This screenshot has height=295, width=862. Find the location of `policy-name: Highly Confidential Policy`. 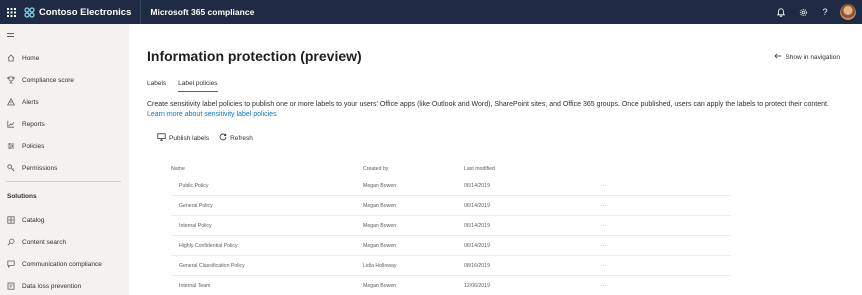

policy-name: Highly Confidential Policy is located at coordinates (208, 246).